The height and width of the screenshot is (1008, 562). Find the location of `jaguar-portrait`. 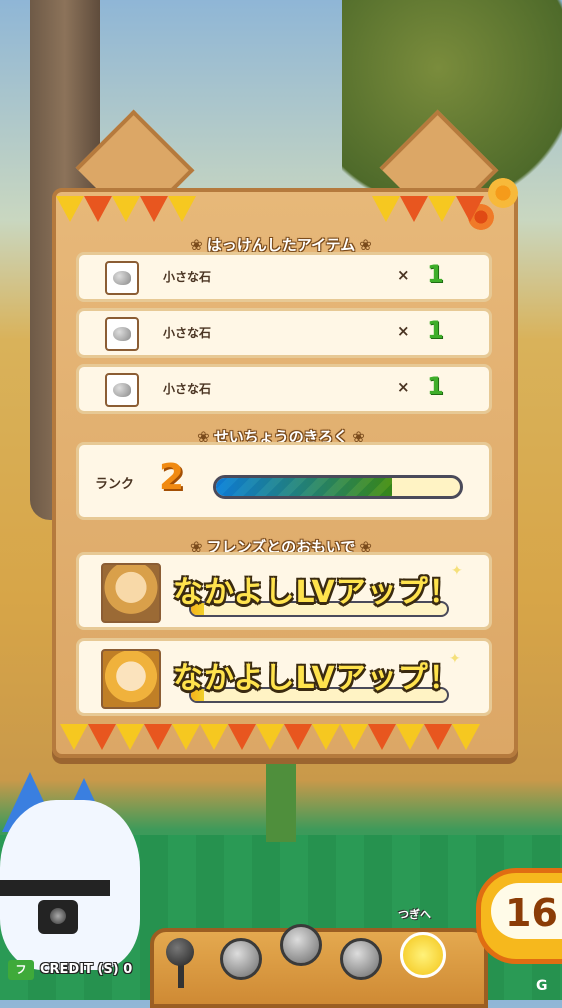

jaguar-portrait is located at coordinates (131, 593).